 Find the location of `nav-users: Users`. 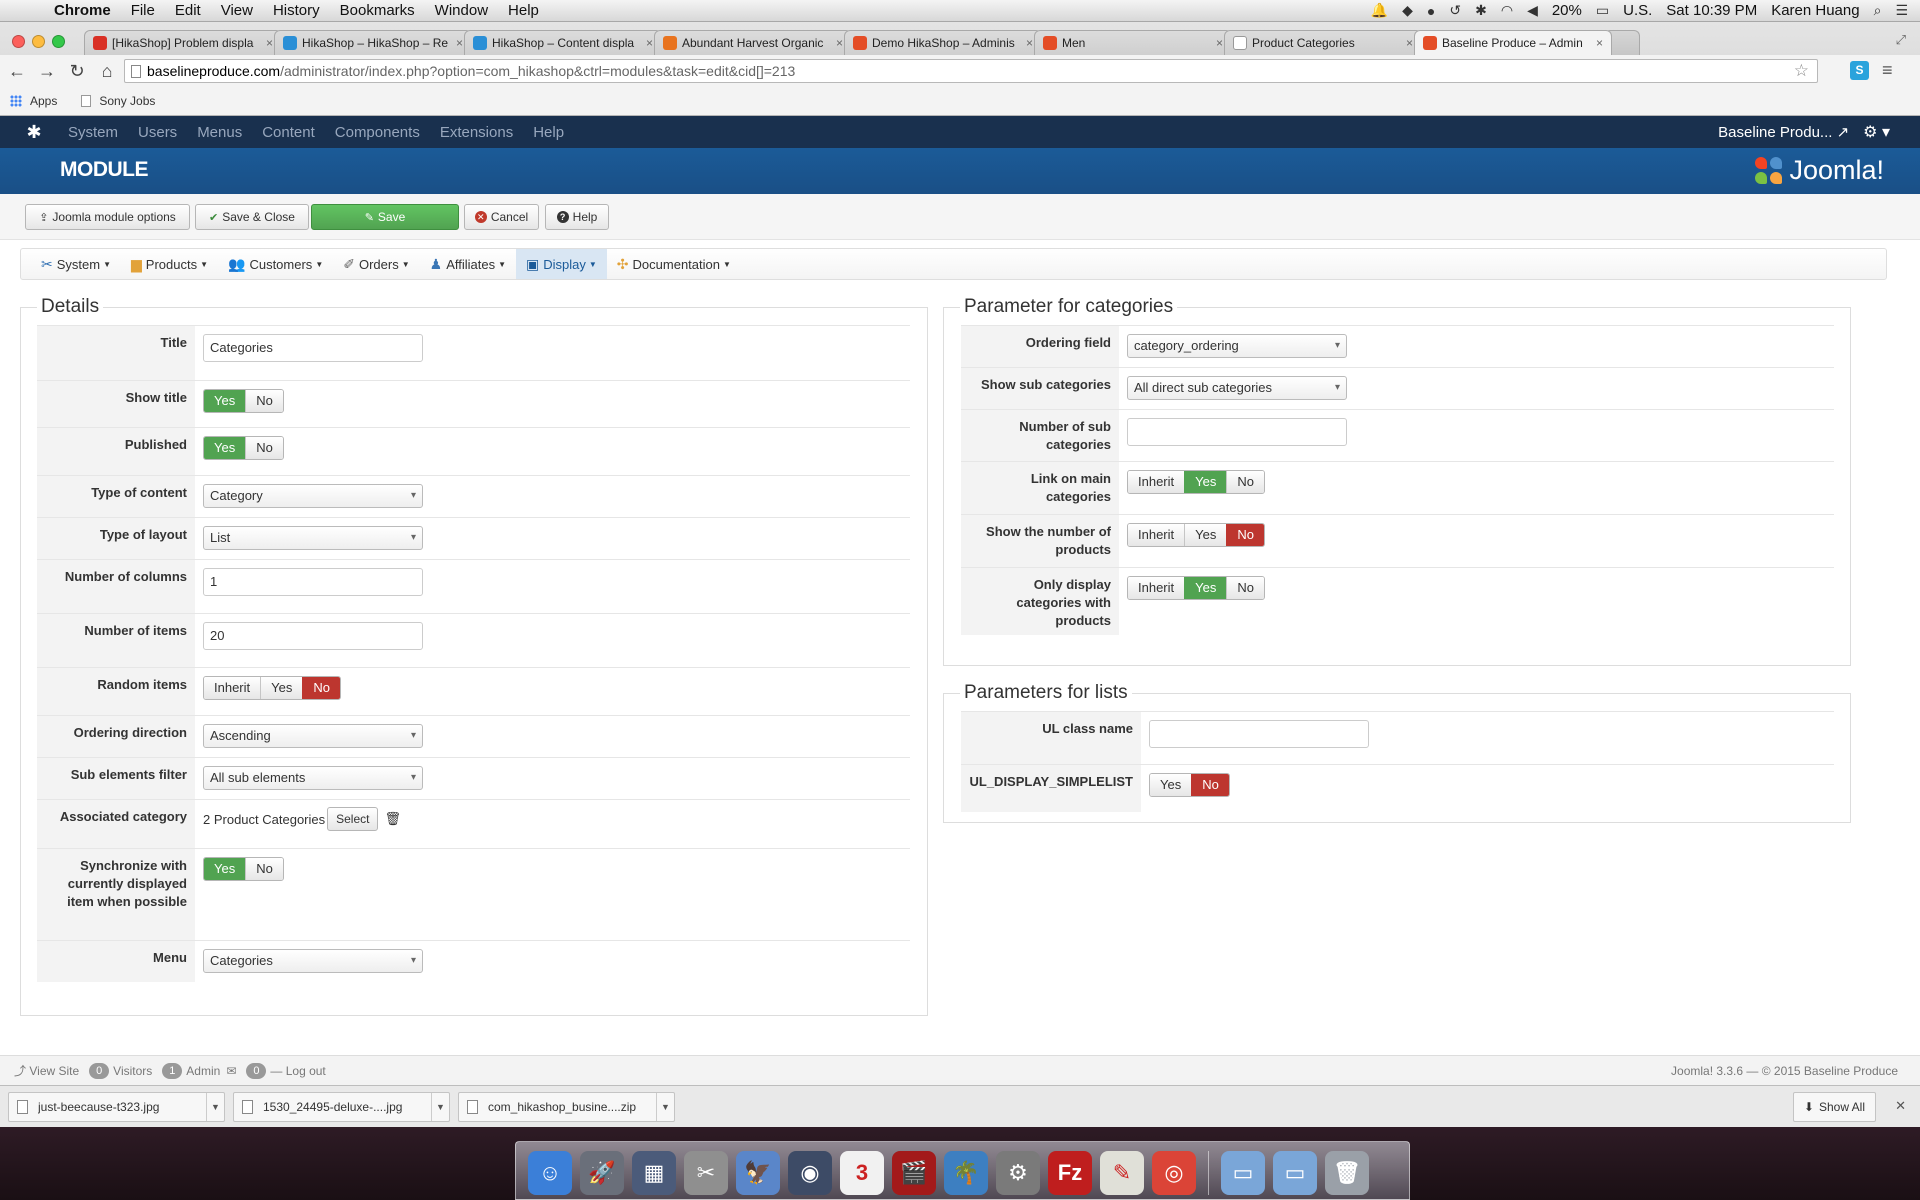

nav-users: Users is located at coordinates (157, 132).